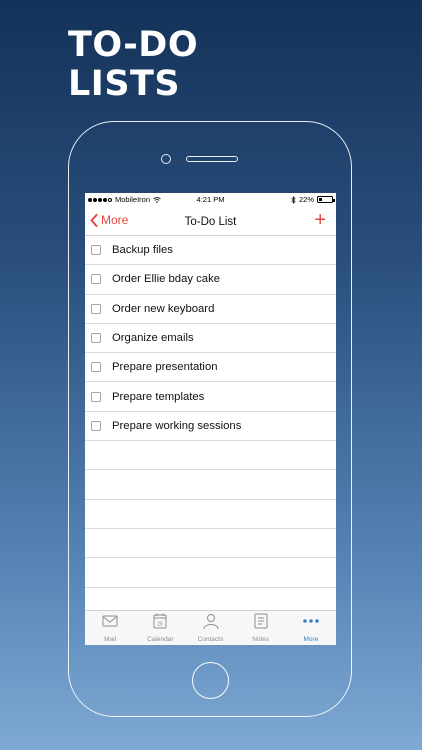 The height and width of the screenshot is (750, 422). Describe the element at coordinates (320, 220) in the screenshot. I see `add-button: +` at that location.